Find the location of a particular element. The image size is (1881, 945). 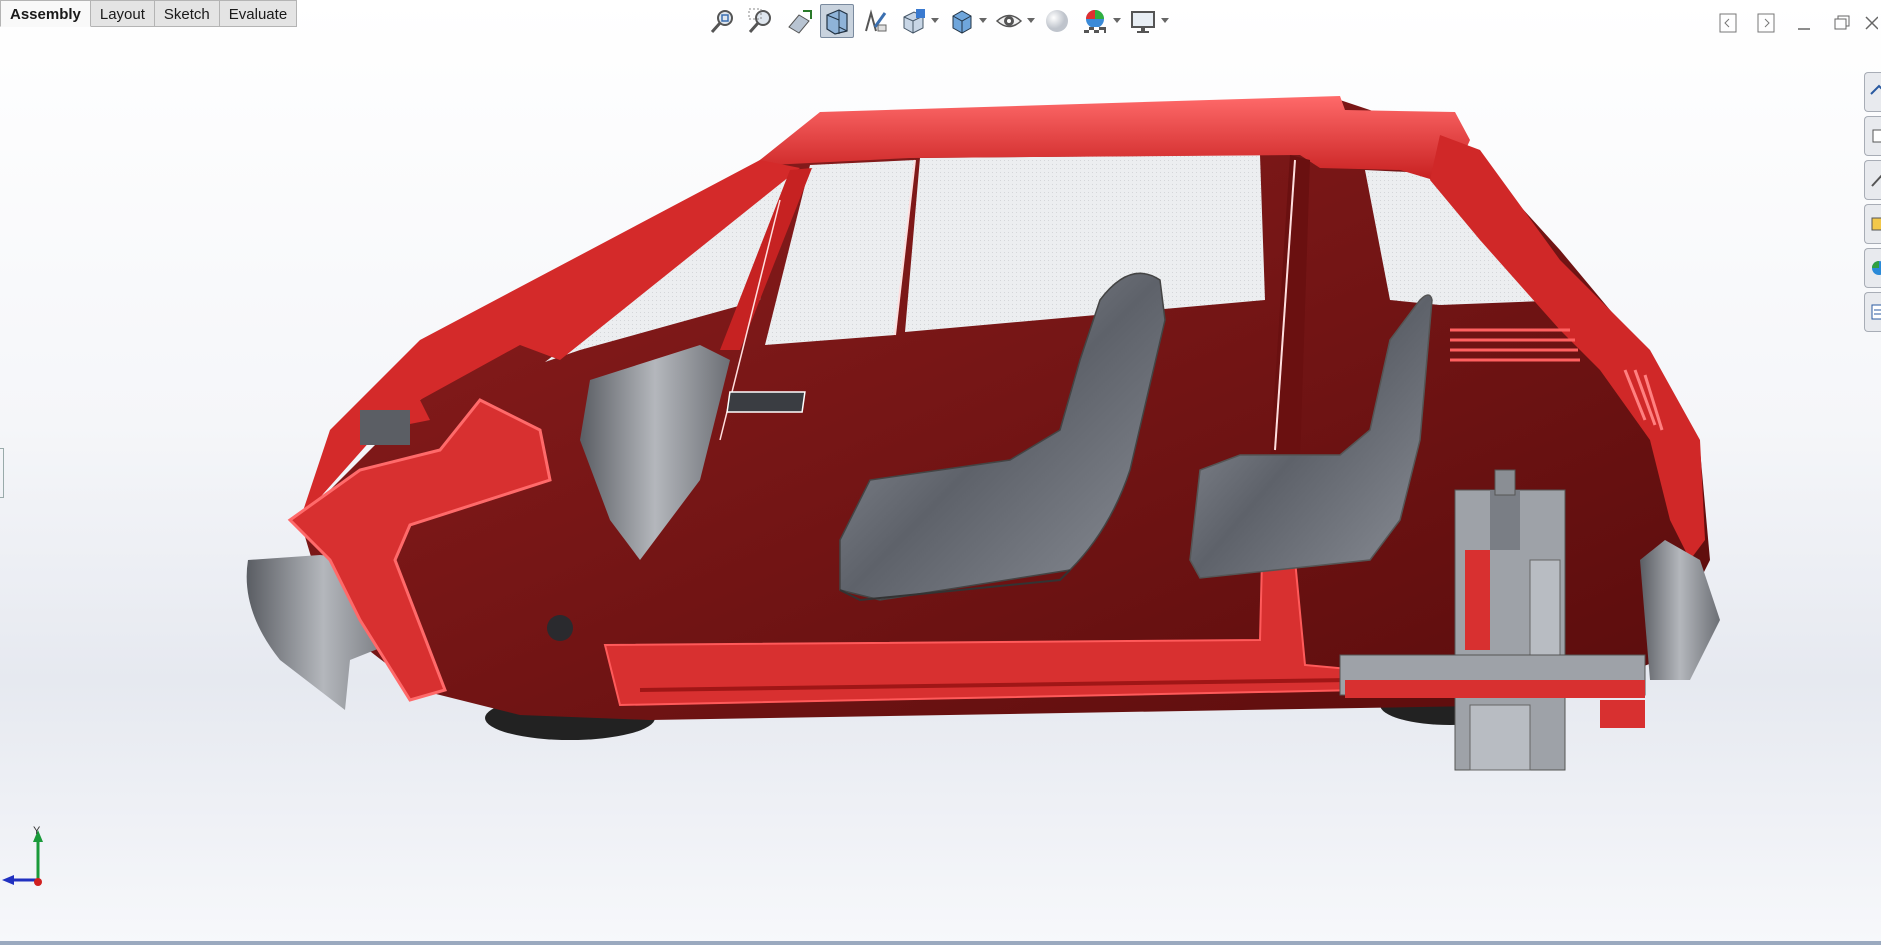

tile-right-icon is located at coordinates (1766, 23).